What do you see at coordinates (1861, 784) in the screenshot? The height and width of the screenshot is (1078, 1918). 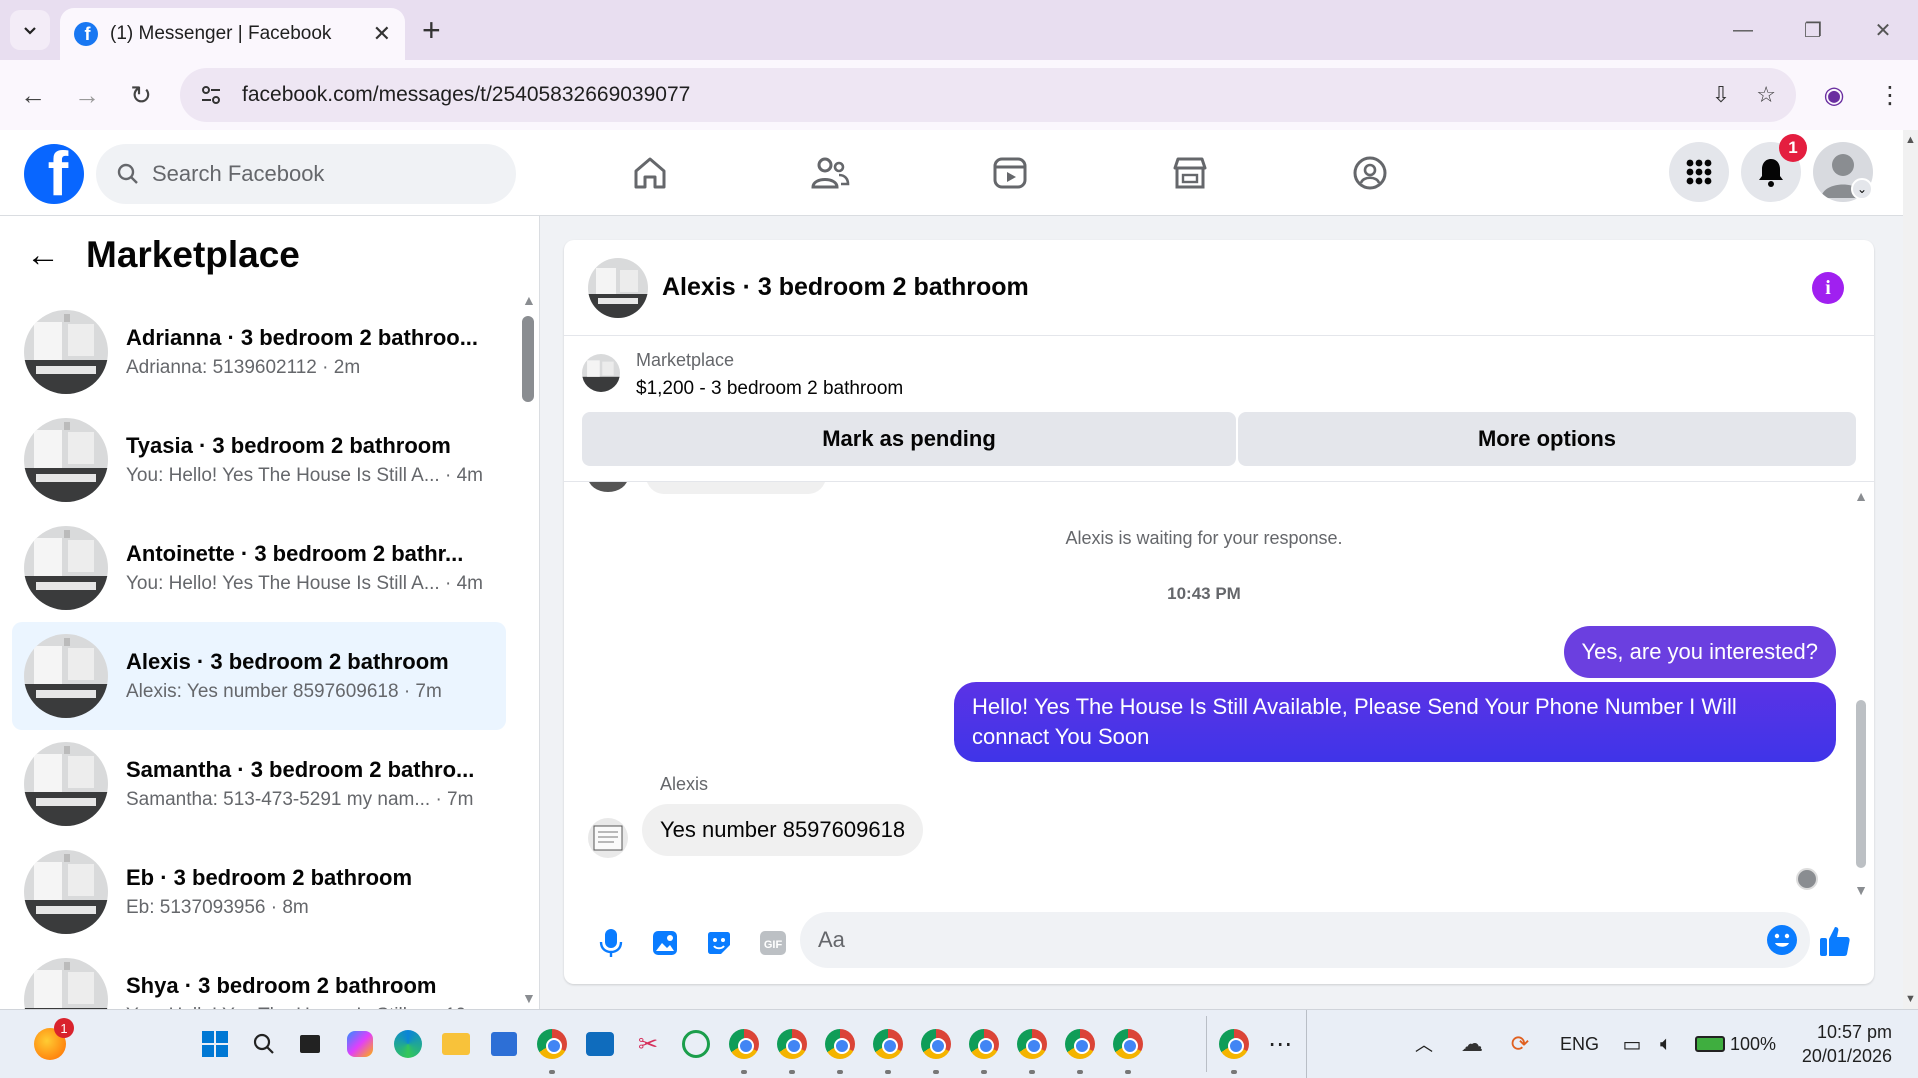 I see `chat-scrollbar-thumb` at bounding box center [1861, 784].